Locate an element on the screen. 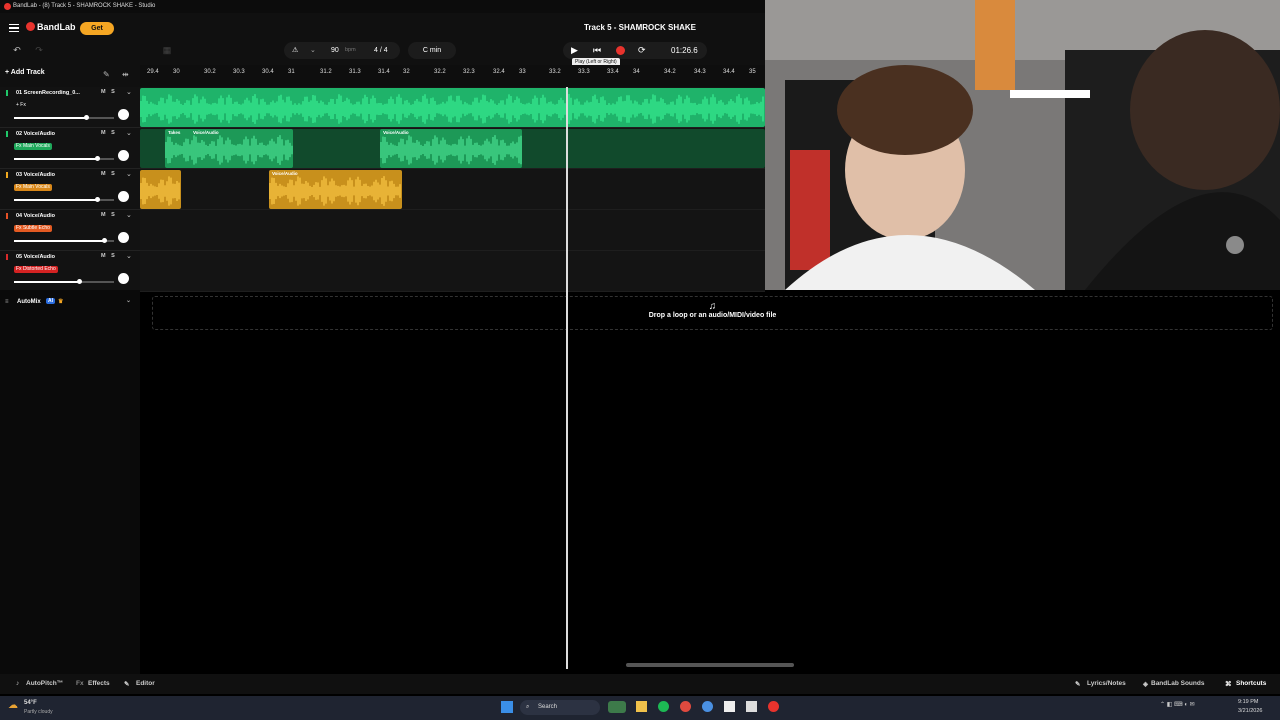  snap-icon: ⇹ is located at coordinates (125, 74).